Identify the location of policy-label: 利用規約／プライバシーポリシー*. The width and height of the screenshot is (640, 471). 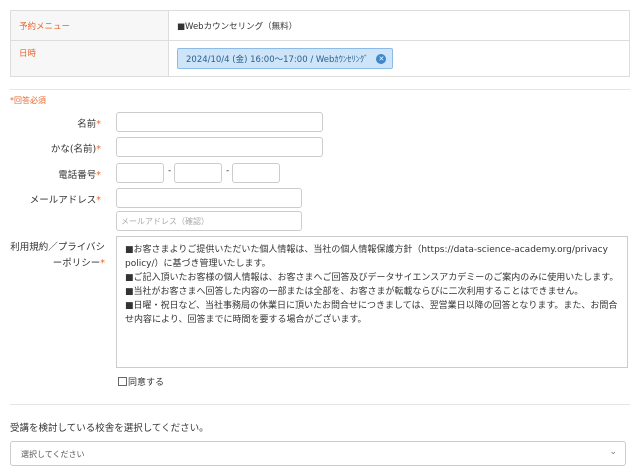
(57, 255).